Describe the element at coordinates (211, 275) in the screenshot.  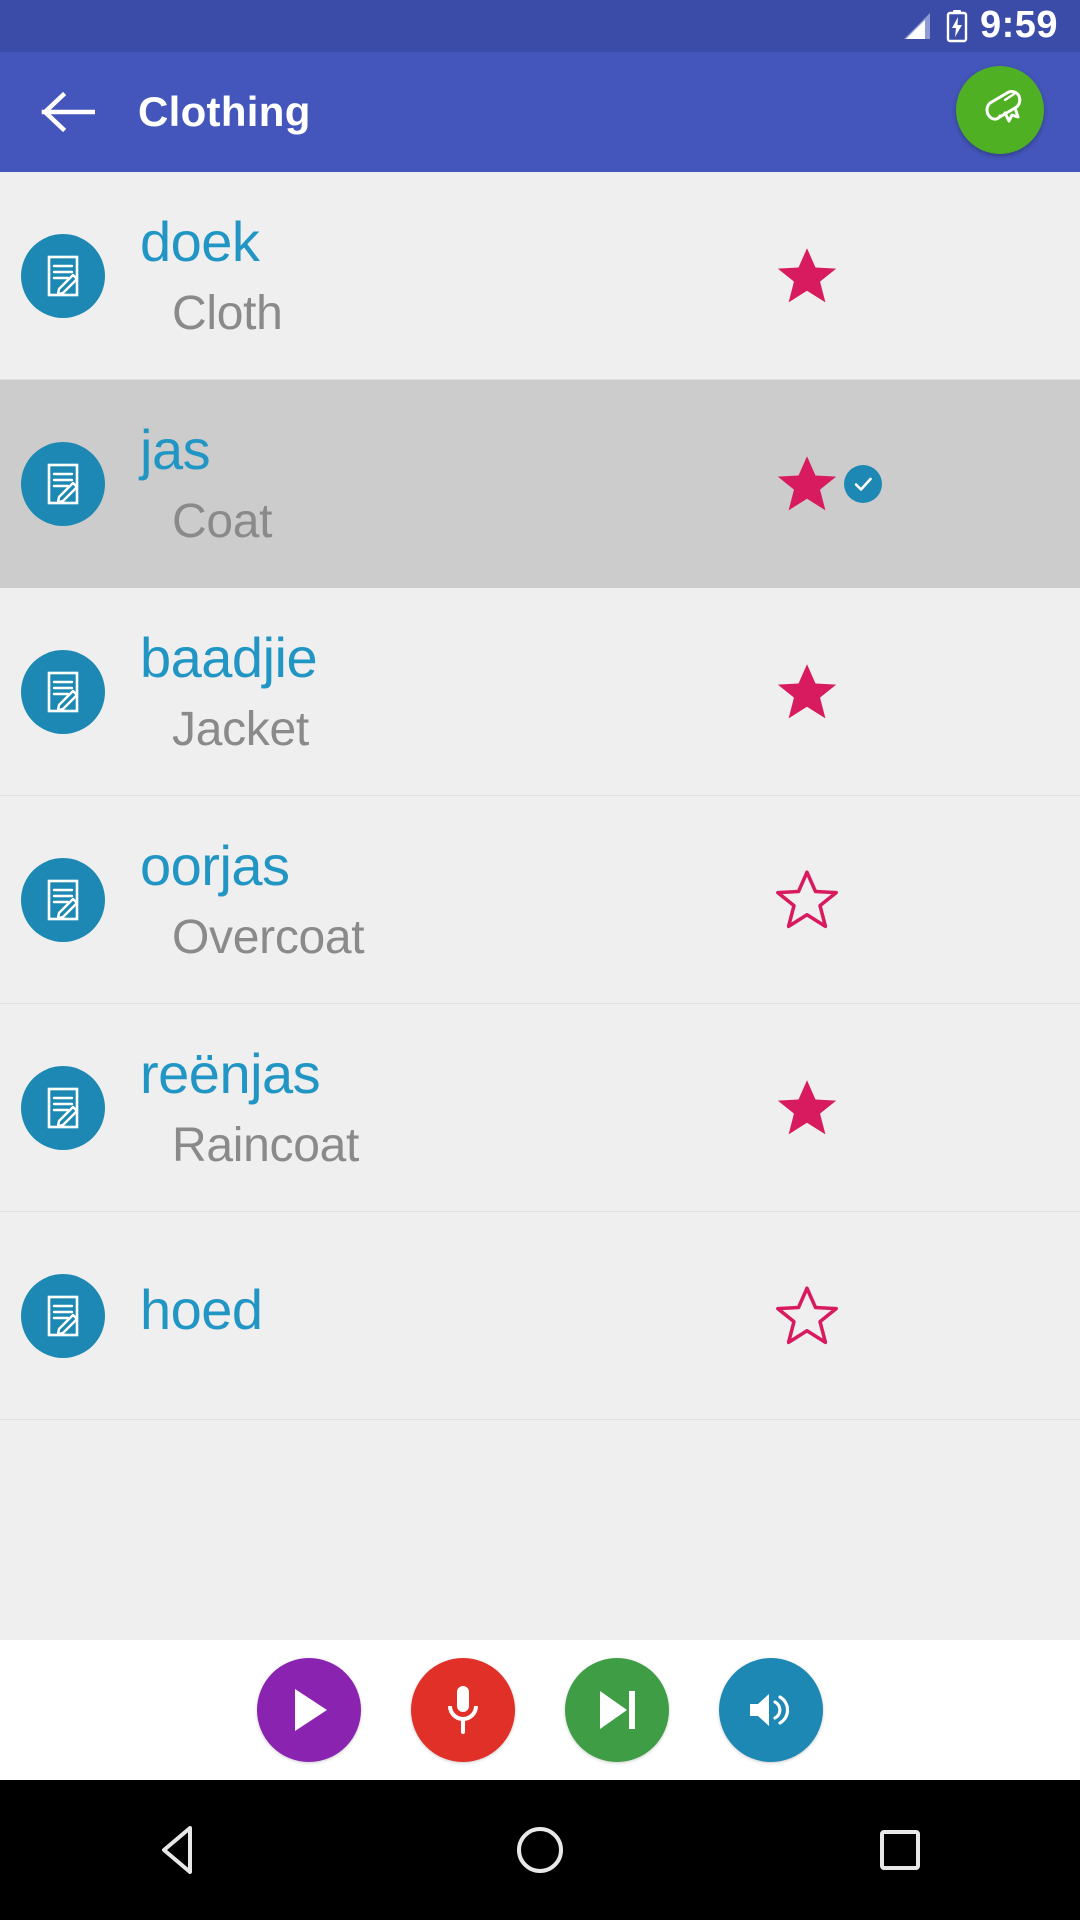
I see `list-item-texts: doek Cloth` at that location.